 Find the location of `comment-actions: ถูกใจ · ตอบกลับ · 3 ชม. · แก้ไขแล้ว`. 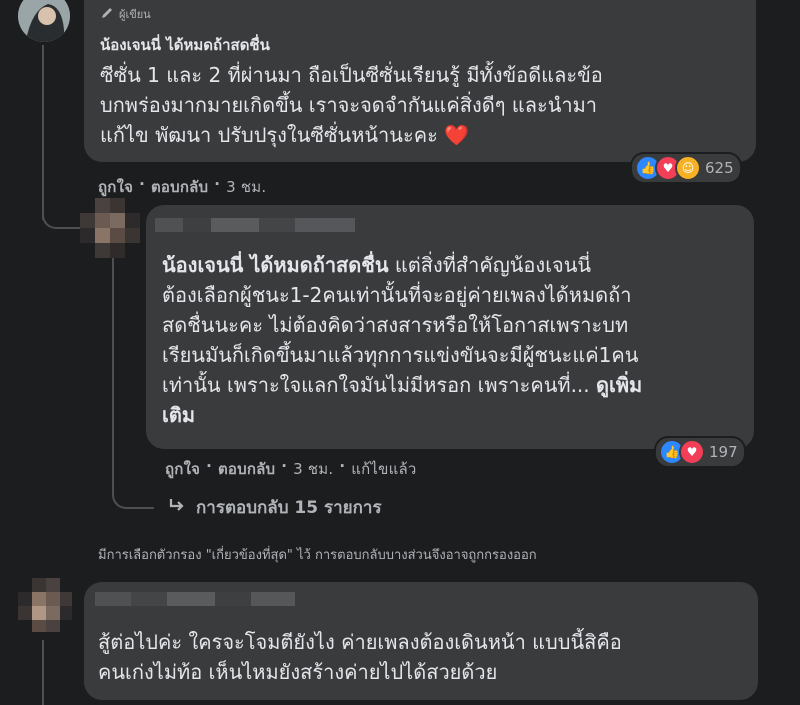

comment-actions: ถูกใจ · ตอบกลับ · 3 ชม. · แก้ไขแล้ว is located at coordinates (290, 469).